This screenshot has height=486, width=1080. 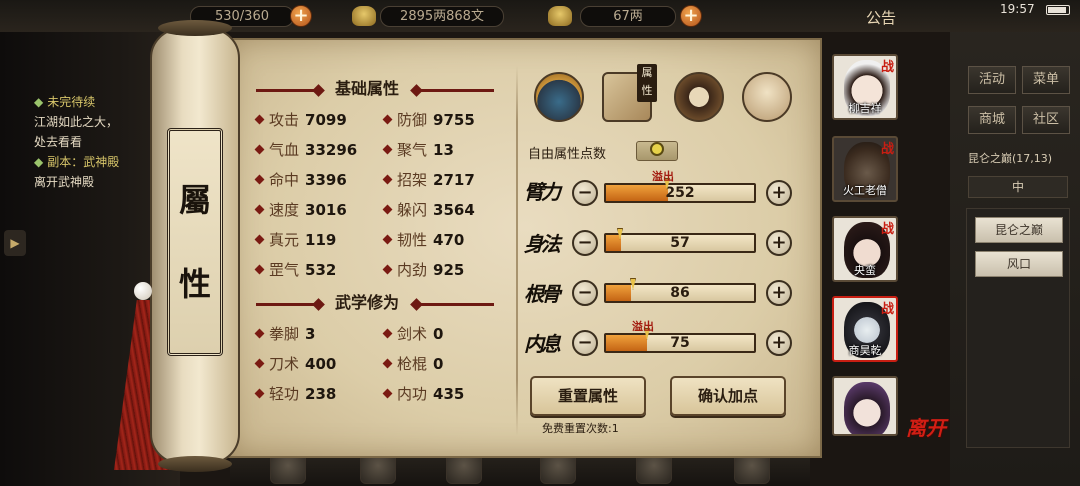 I want to click on expand-arrow-icon: ▶, so click(x=15, y=243).